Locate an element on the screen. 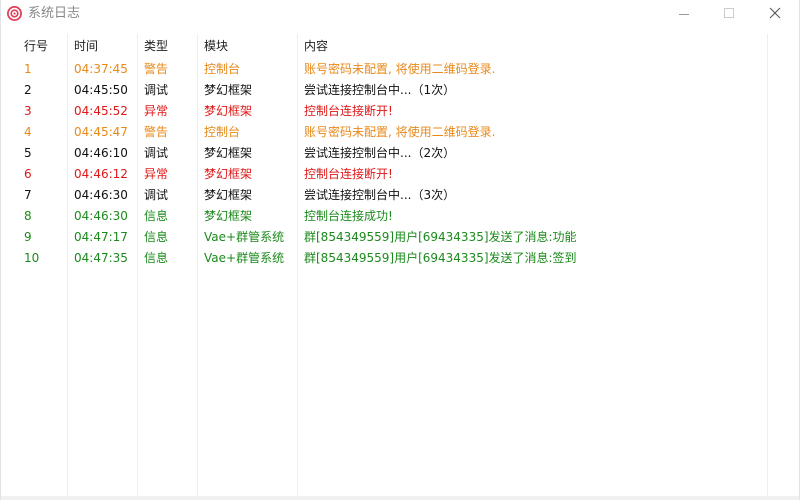 The height and width of the screenshot is (500, 800). row-content: 群[854349559]用户[69434335]发送了消息:签到 is located at coordinates (440, 258).